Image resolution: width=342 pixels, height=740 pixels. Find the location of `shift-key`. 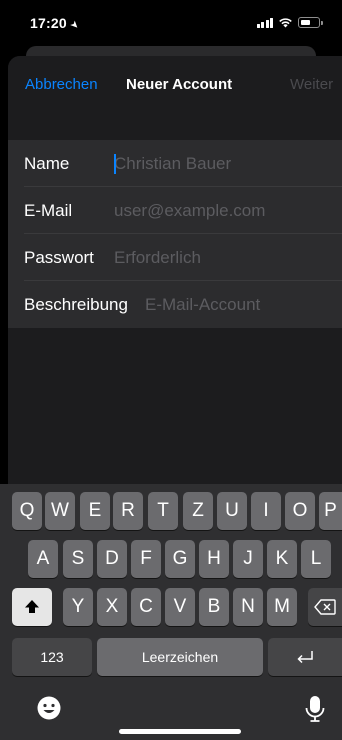

shift-key is located at coordinates (32, 607).